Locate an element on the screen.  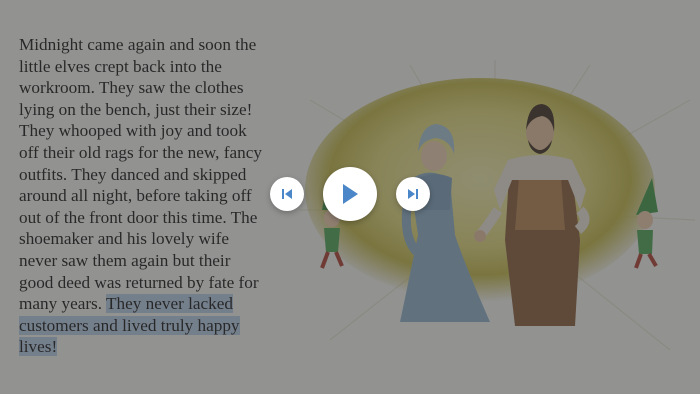
play-button is located at coordinates (350, 194).